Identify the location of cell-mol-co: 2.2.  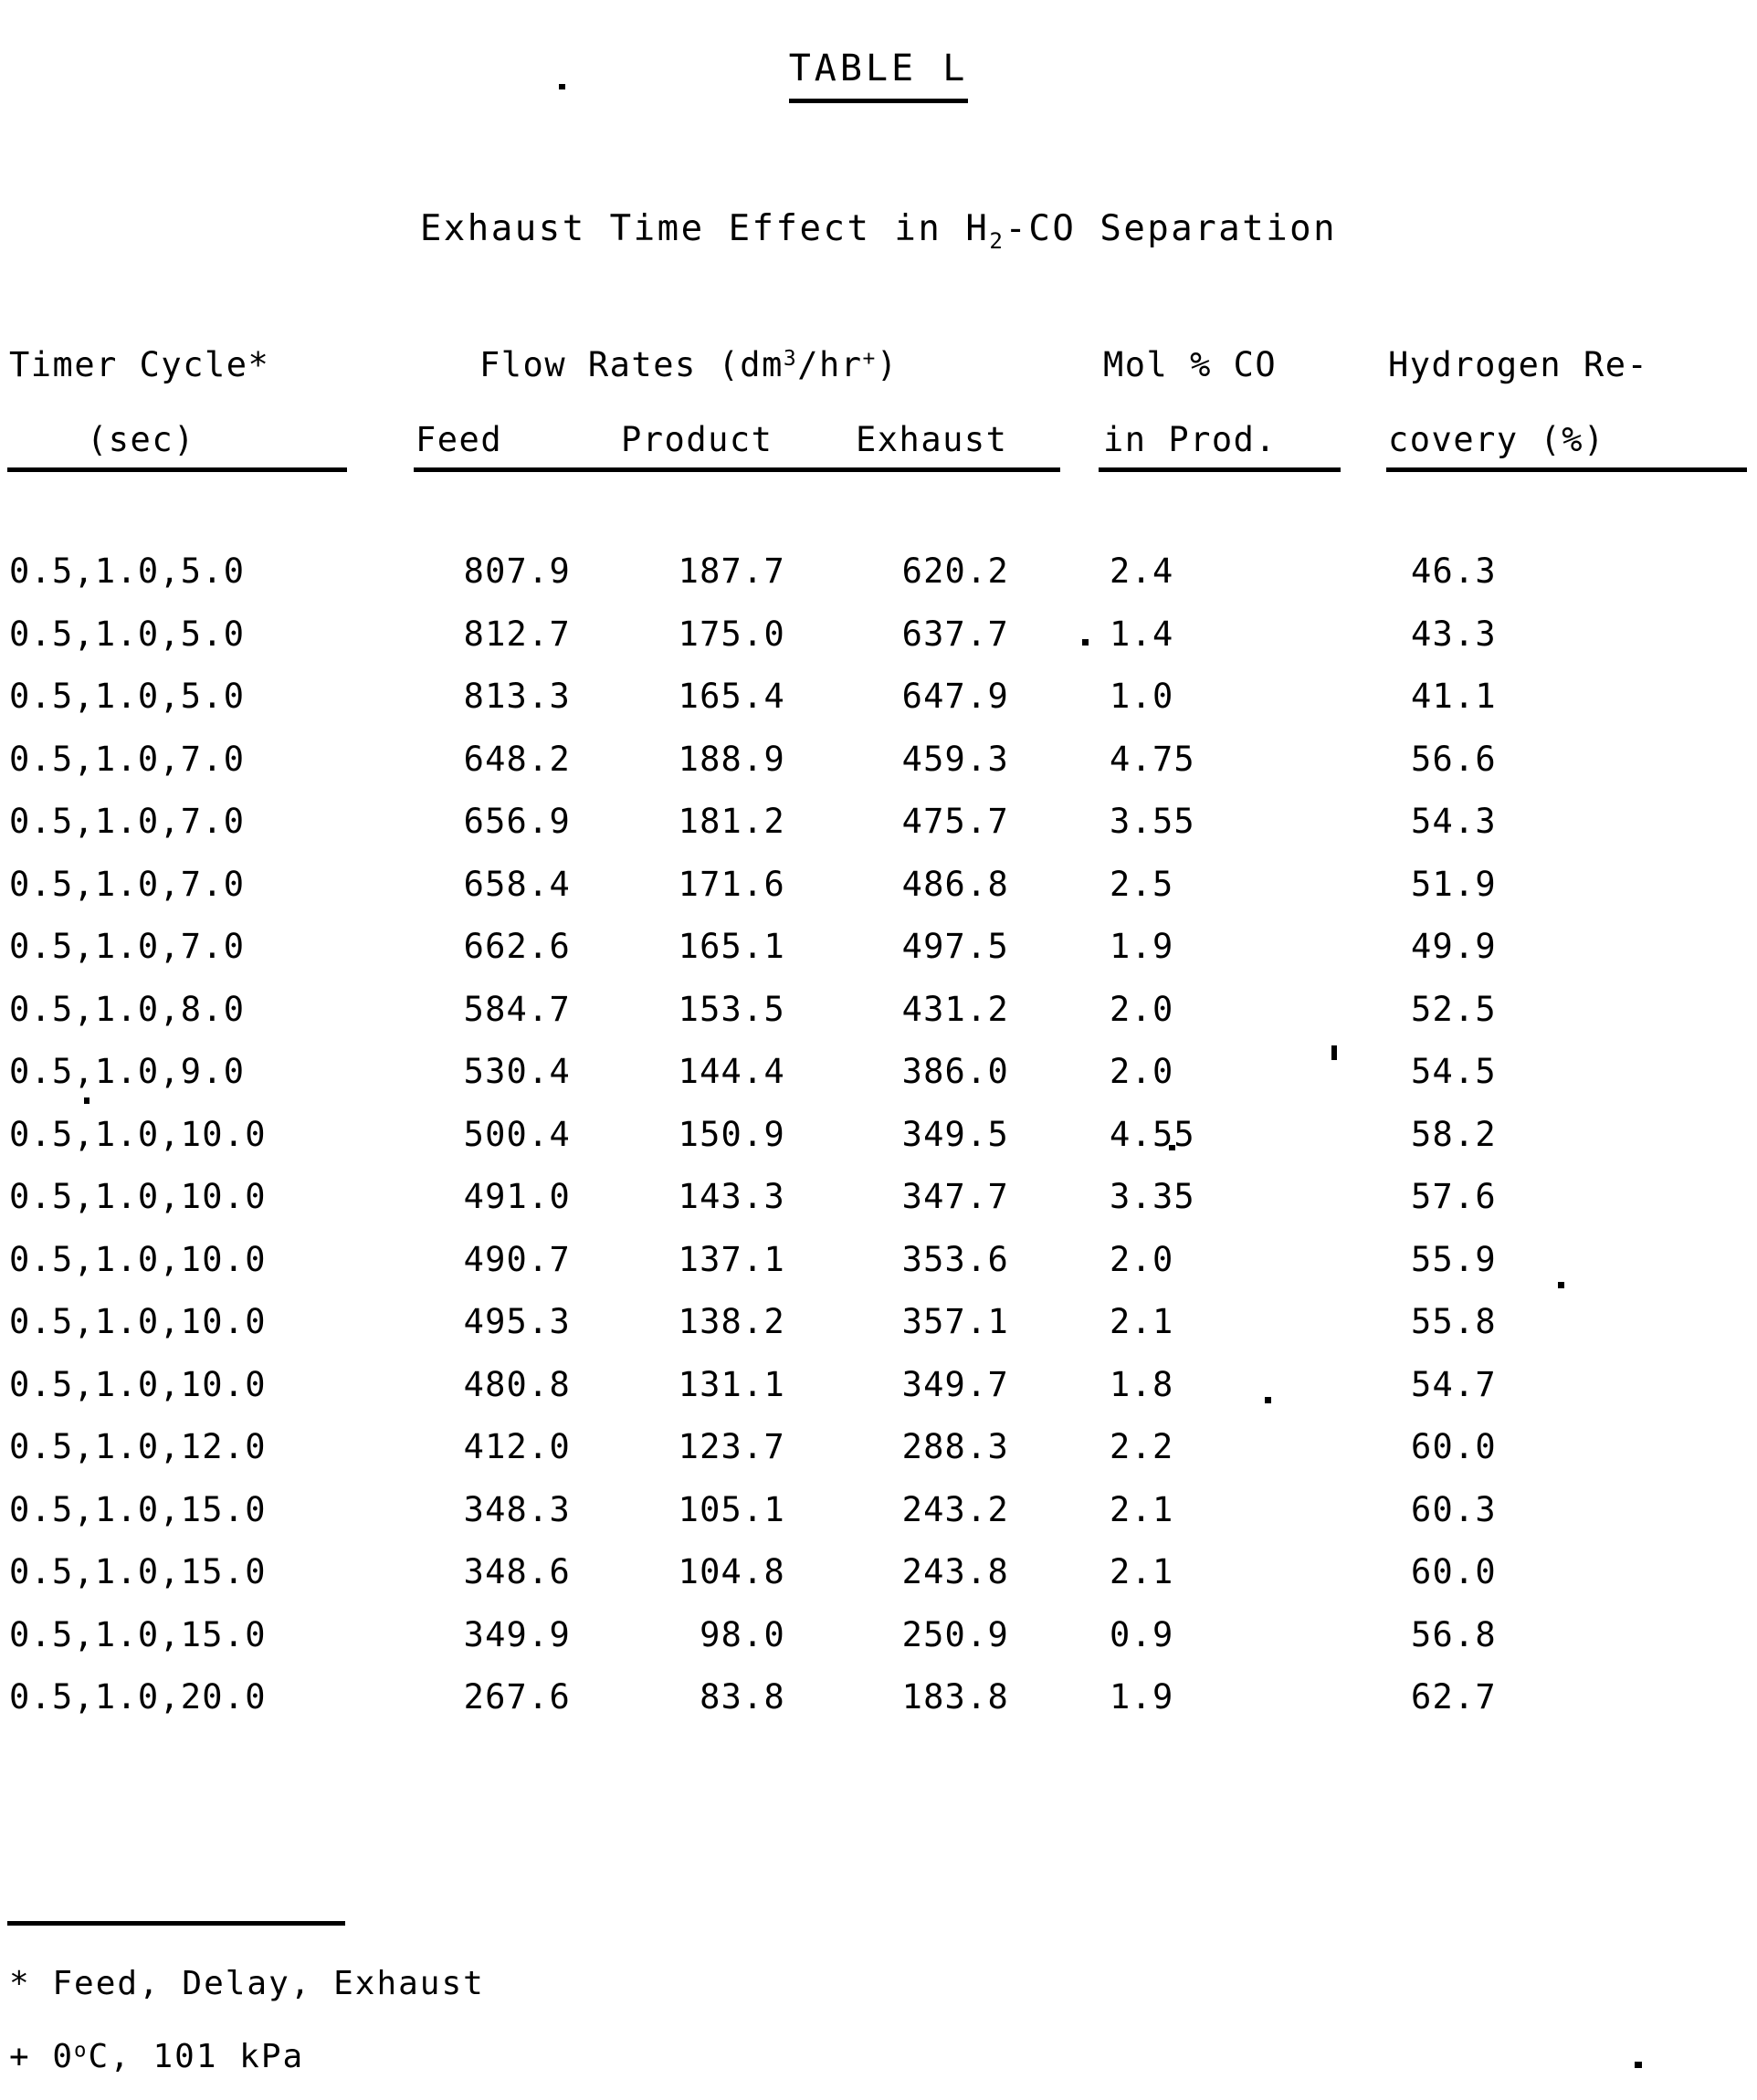
(1142, 1446).